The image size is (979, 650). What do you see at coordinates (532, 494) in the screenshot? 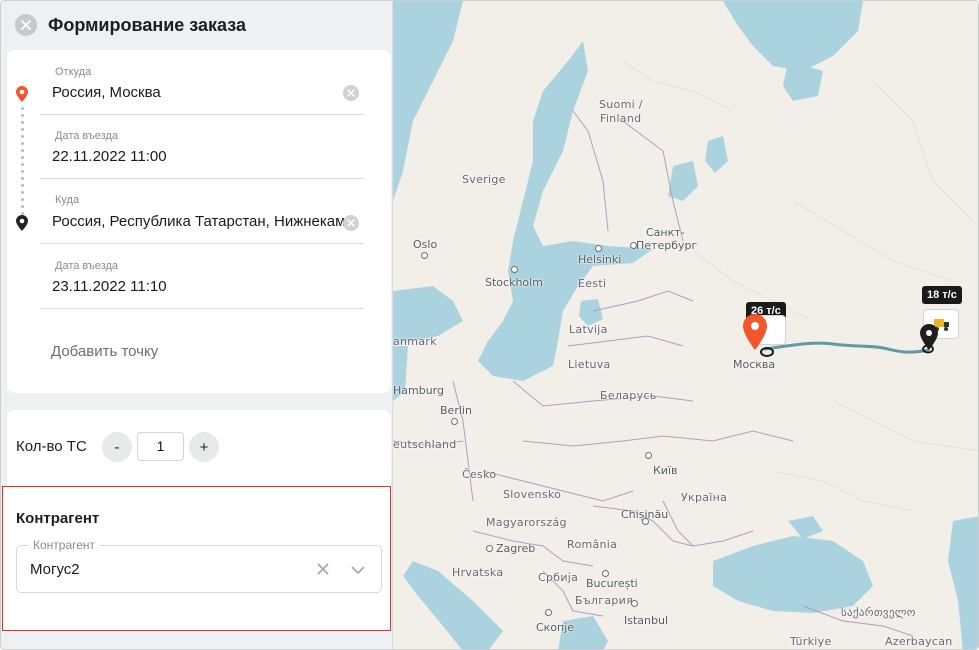
I see `map-label-slovensko: Slovensko` at bounding box center [532, 494].